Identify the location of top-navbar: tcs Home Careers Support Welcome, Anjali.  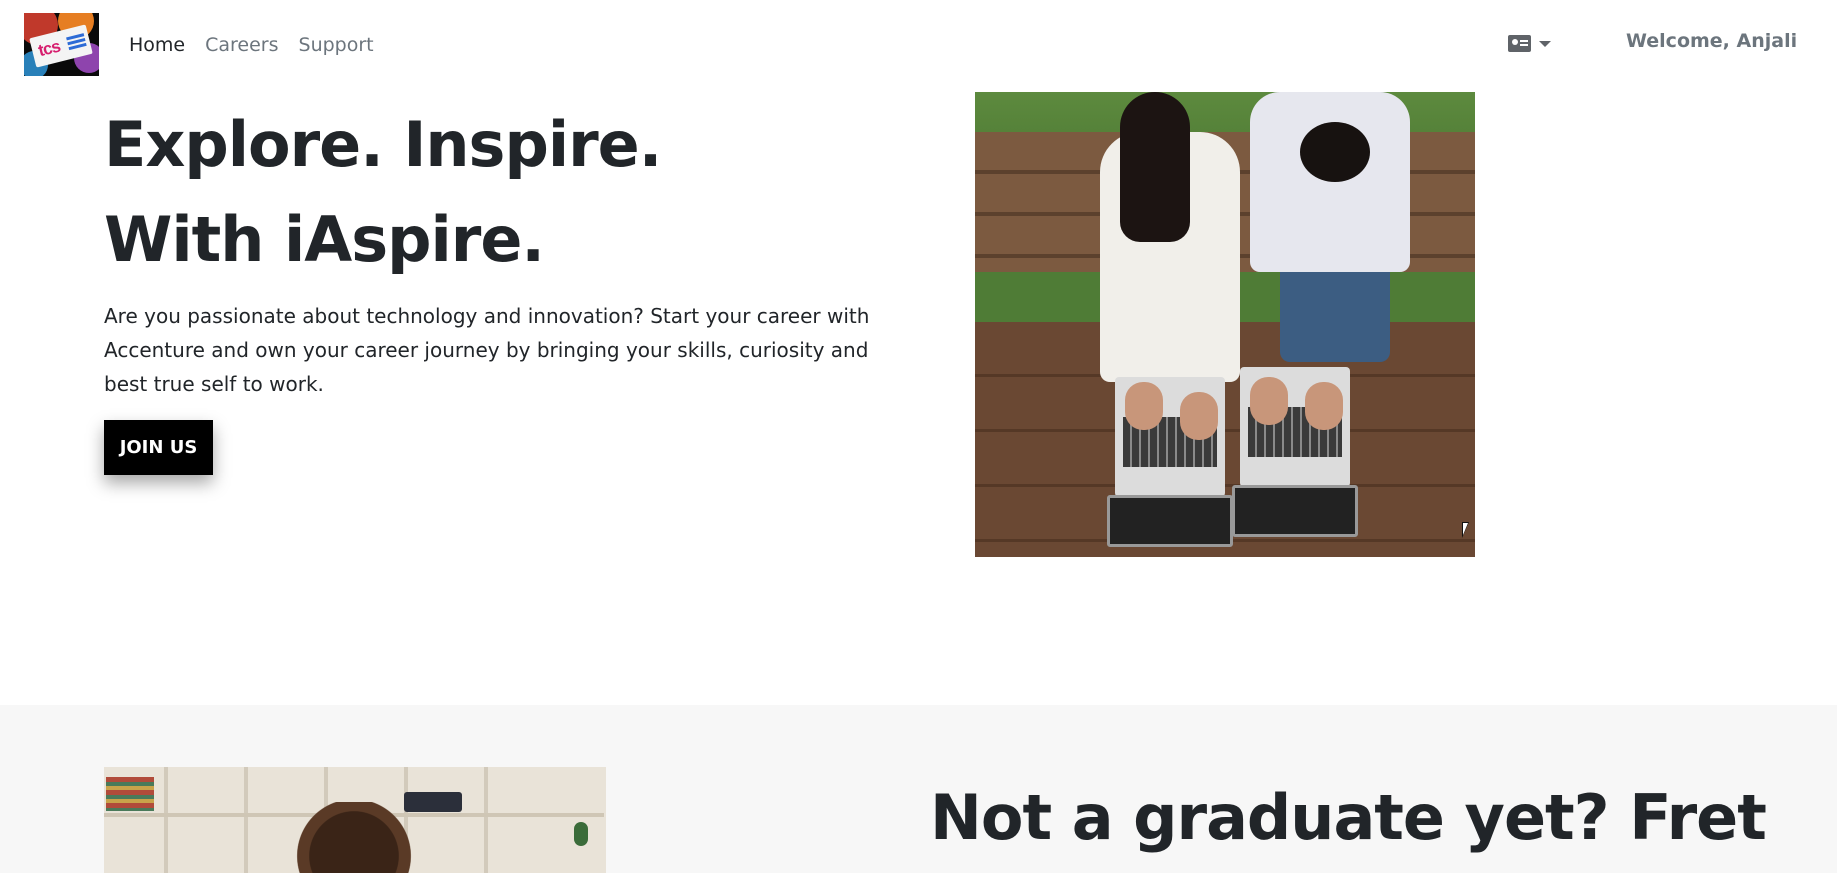
(918, 45).